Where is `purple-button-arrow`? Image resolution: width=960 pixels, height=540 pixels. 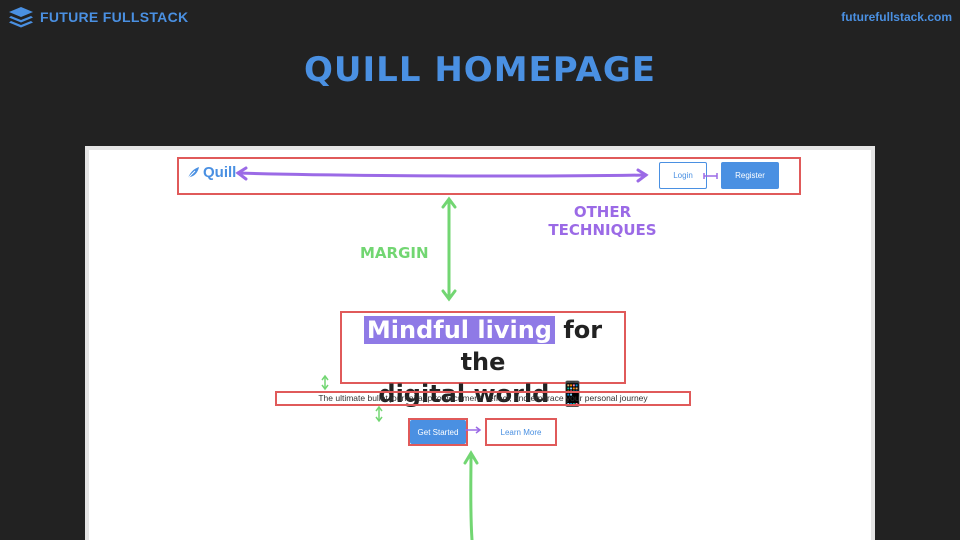
purple-button-arrow is located at coordinates (473, 430).